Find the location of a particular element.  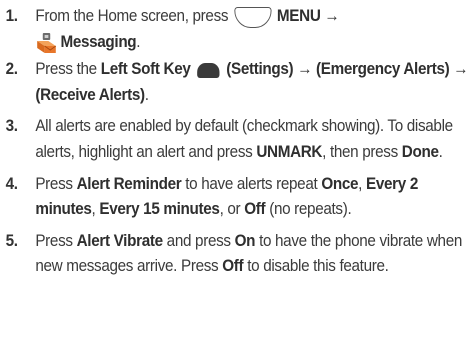

step-text: Press the is located at coordinates (66, 69).